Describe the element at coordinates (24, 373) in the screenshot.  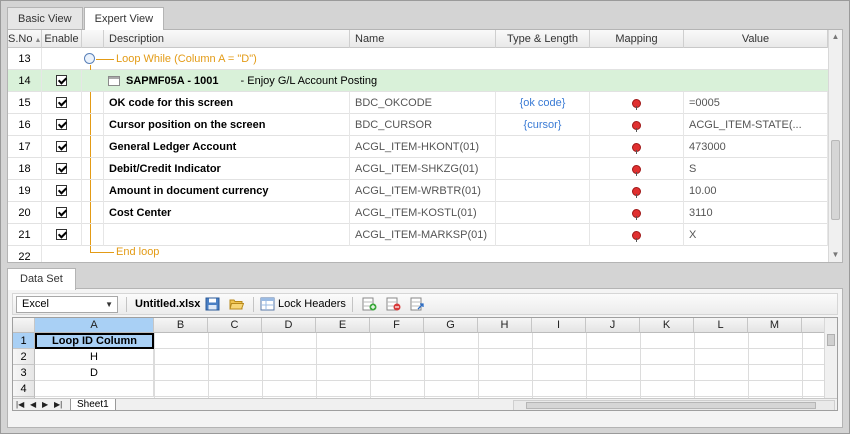
I see `sheet-row-header: 3` at that location.